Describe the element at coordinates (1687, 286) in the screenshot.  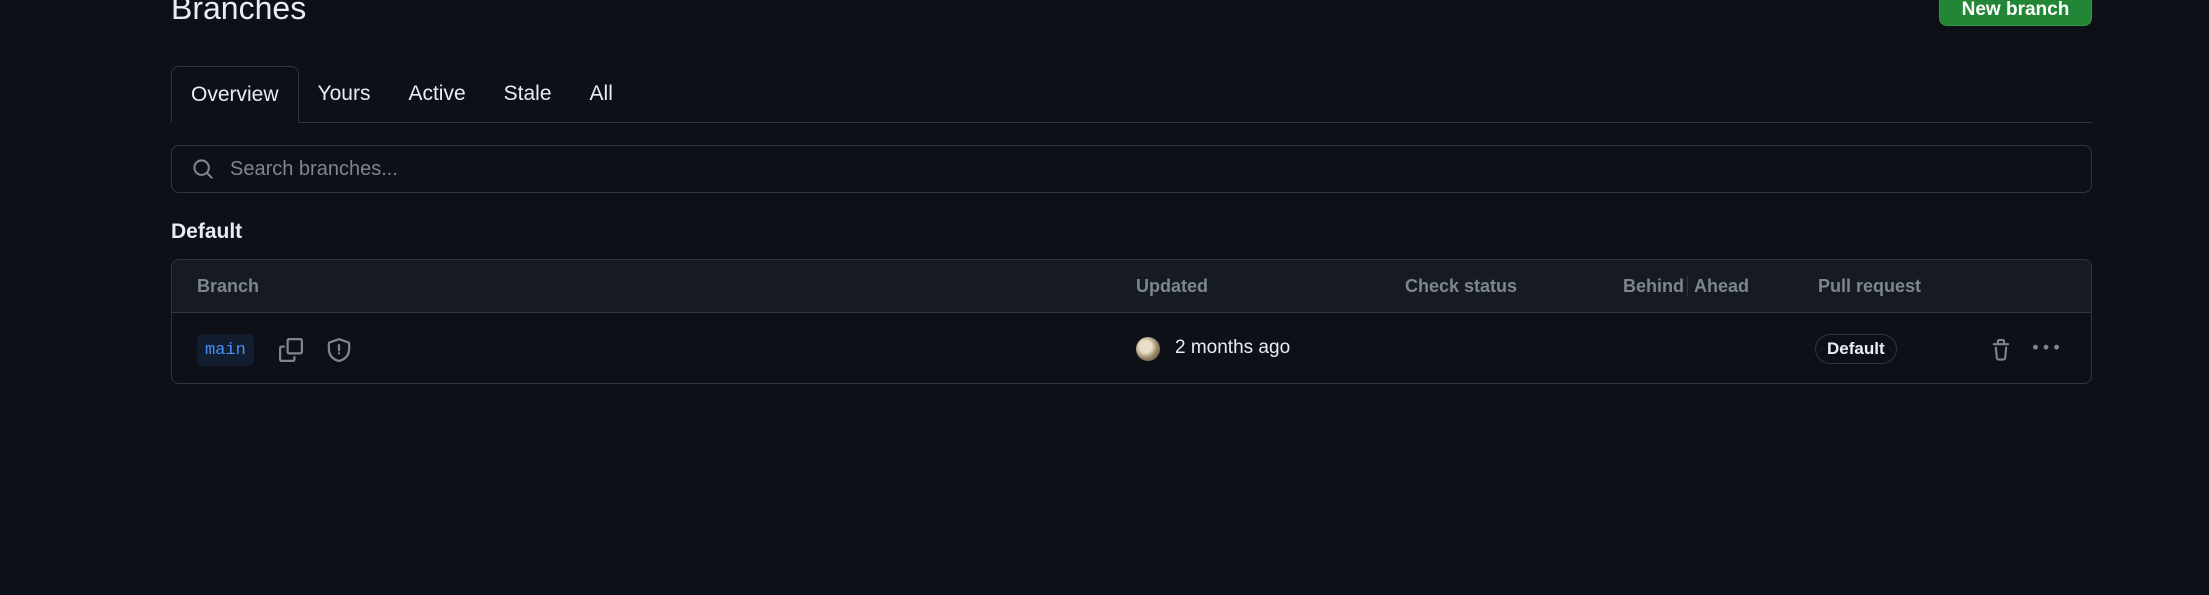
I see `behind-ahead-divider` at that location.